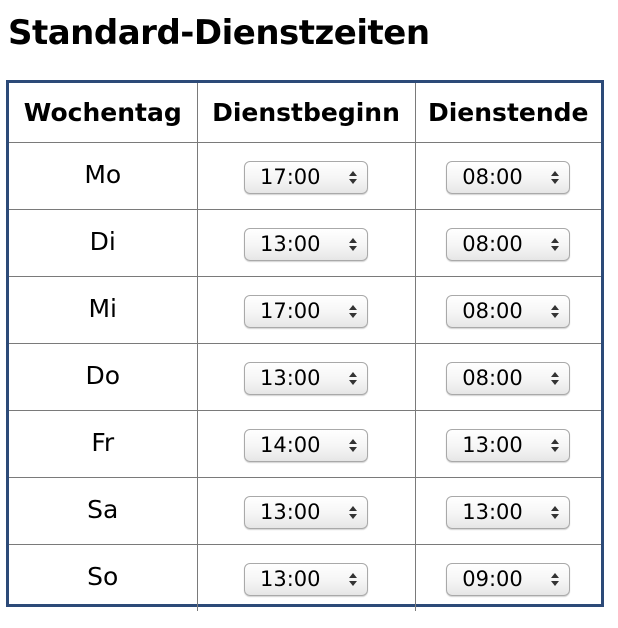  I want to click on page-title: Standard-Dienstzeiten, so click(219, 33).